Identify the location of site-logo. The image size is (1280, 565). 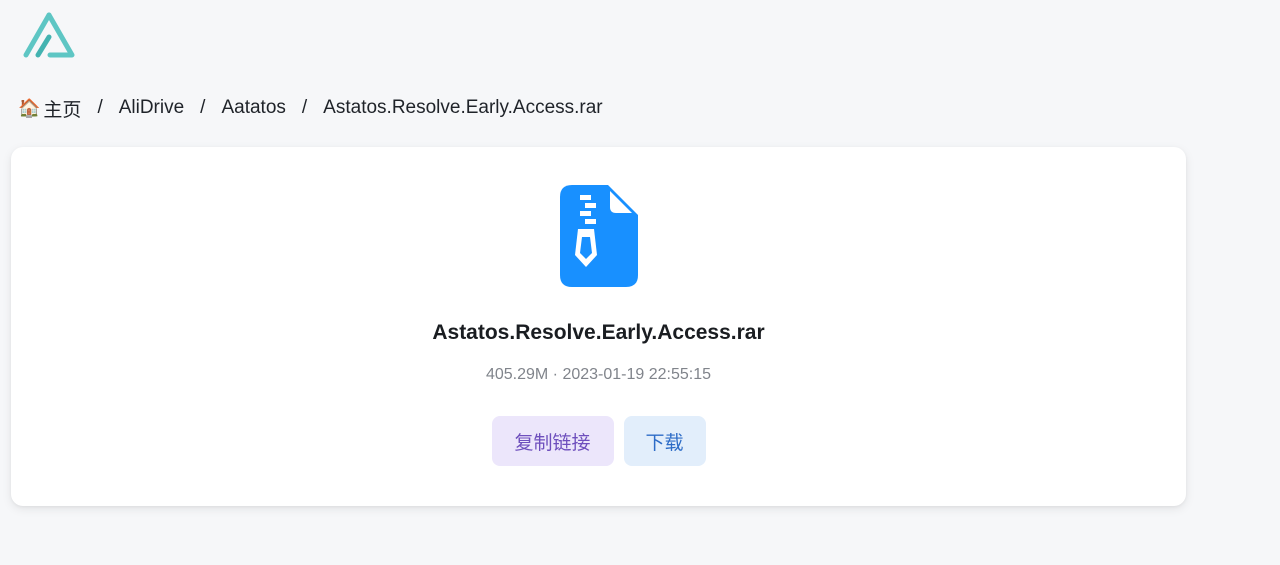
(49, 35).